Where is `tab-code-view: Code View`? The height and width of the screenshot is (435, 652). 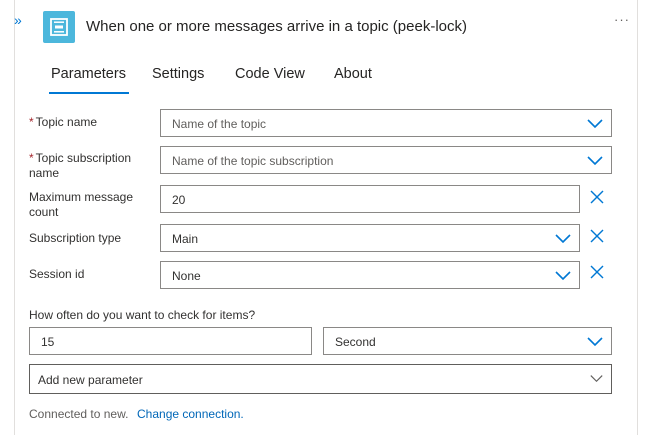
tab-code-view: Code View is located at coordinates (270, 74).